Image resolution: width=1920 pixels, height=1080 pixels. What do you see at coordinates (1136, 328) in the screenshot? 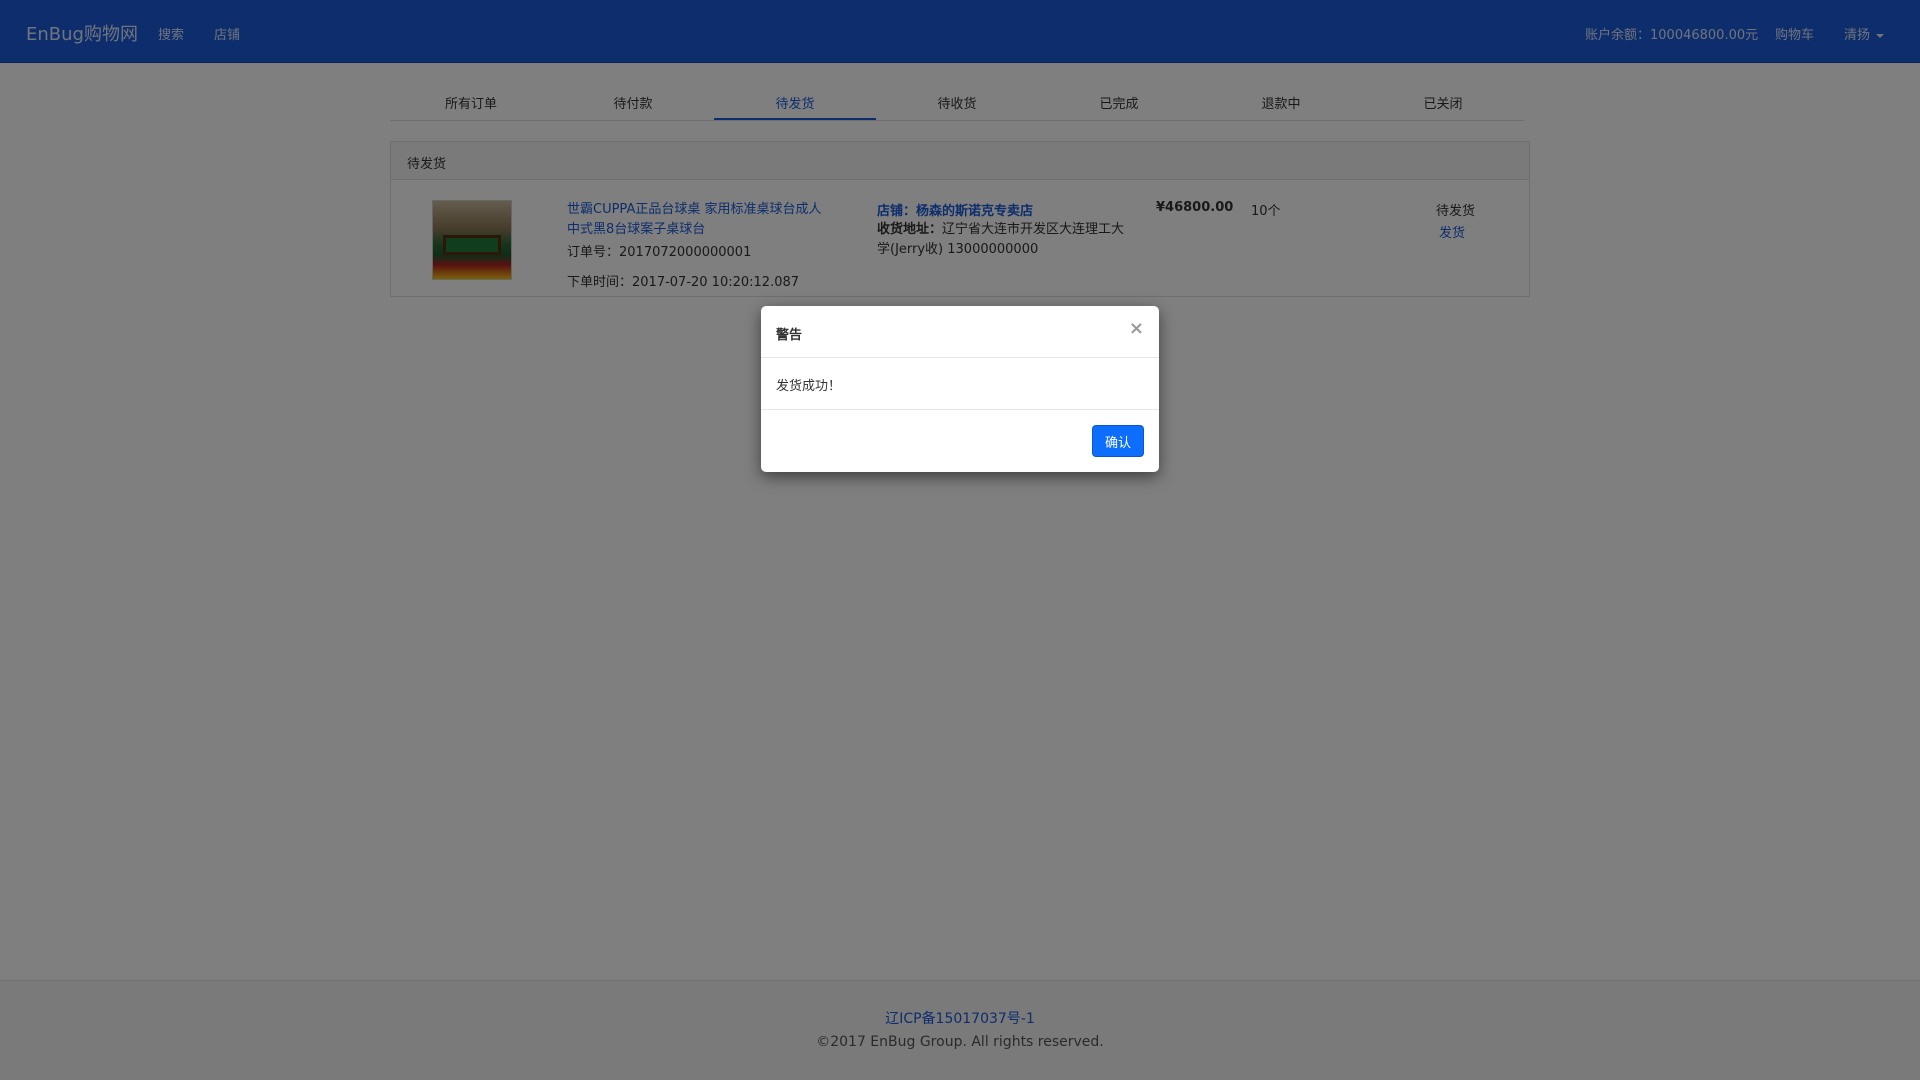
I see `close-icon: ×` at bounding box center [1136, 328].